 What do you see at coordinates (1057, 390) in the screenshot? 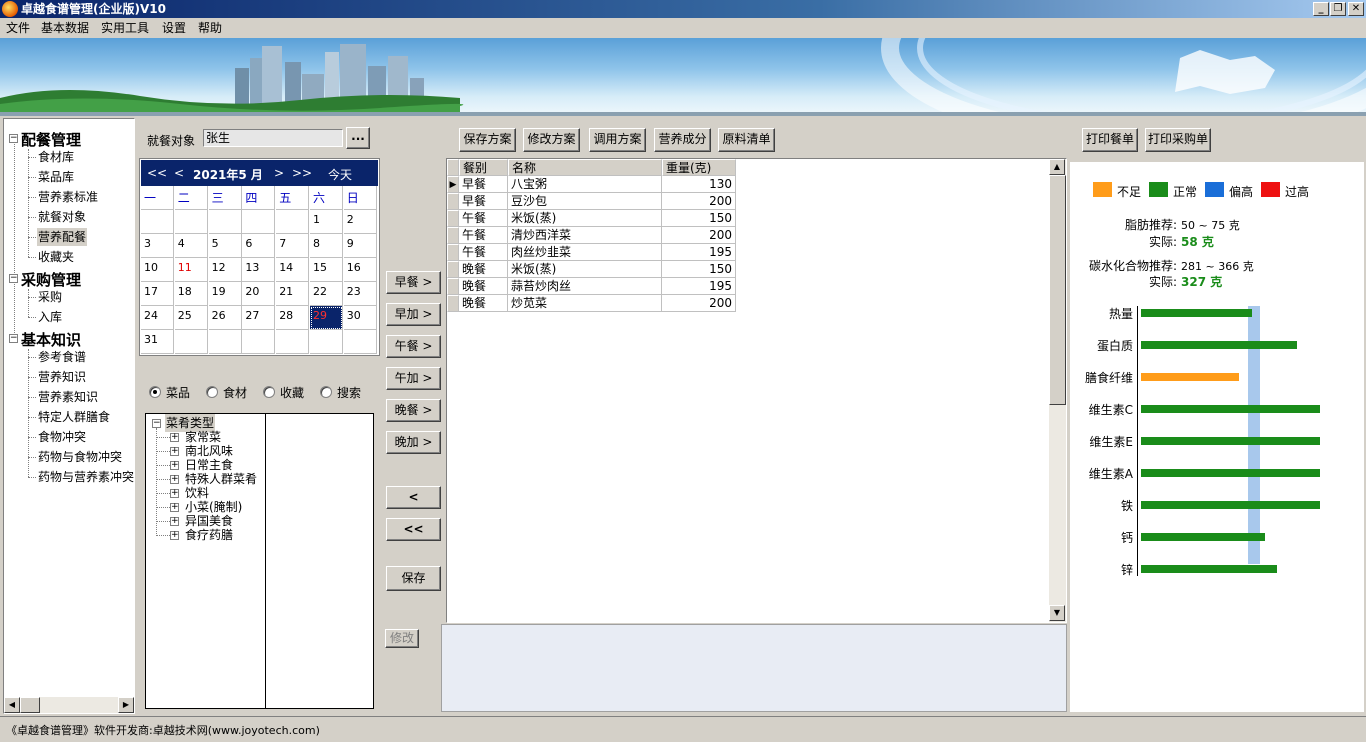
I see `table-vscrollbar: ▲ ▼` at bounding box center [1057, 390].